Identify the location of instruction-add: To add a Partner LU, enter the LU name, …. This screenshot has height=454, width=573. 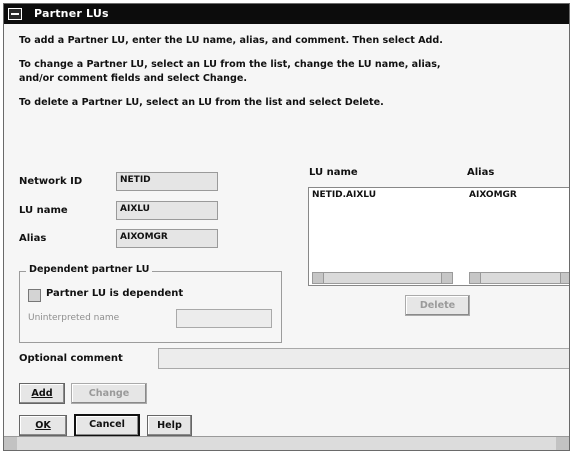
(231, 40).